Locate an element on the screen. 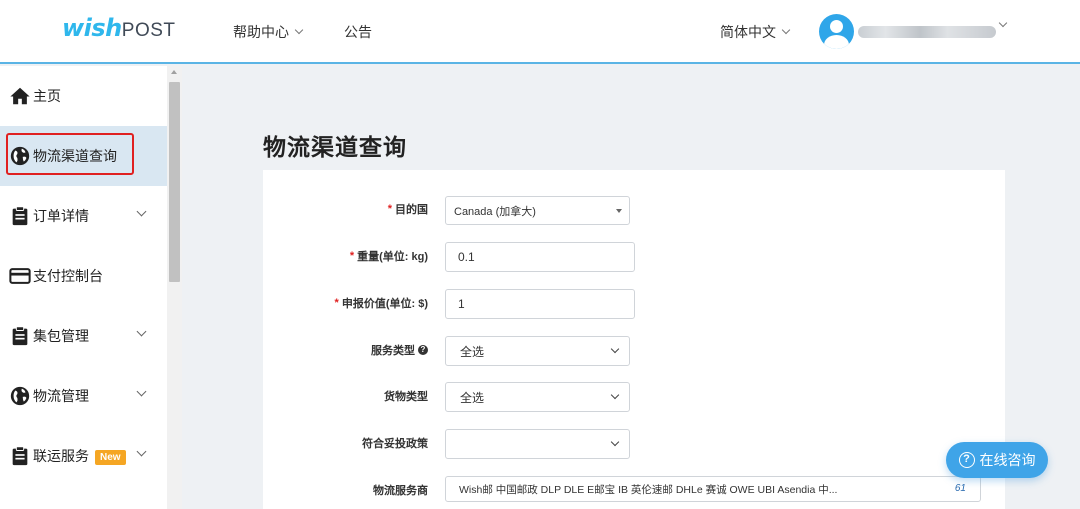 This screenshot has height=509, width=1080. weight-label-text: 重量(单位: kg) is located at coordinates (392, 257).